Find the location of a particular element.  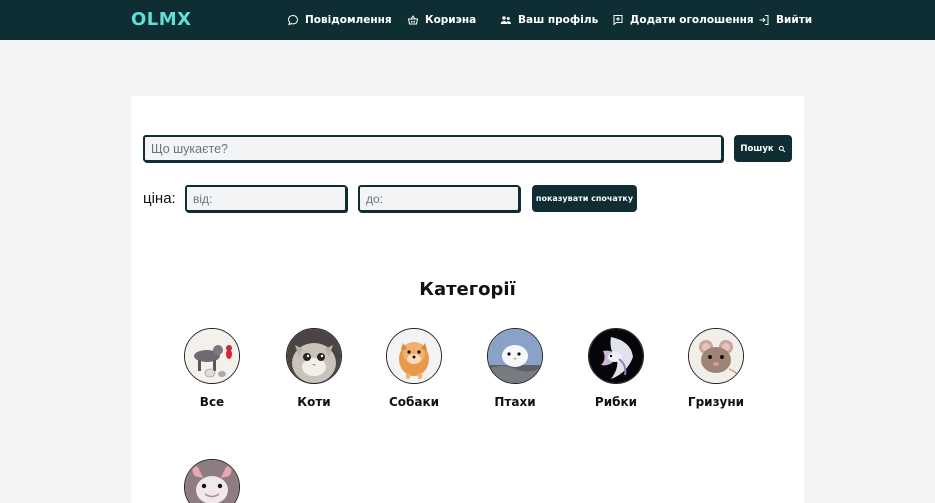

search-button: Пошук is located at coordinates (763, 148).